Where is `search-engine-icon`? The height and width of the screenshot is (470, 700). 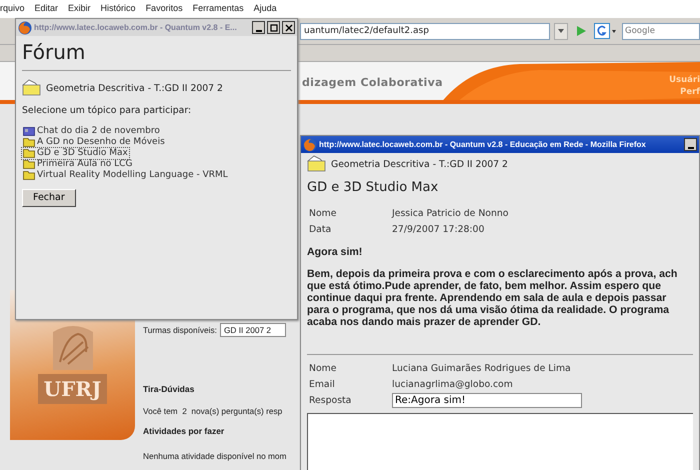
search-engine-icon is located at coordinates (606, 31).